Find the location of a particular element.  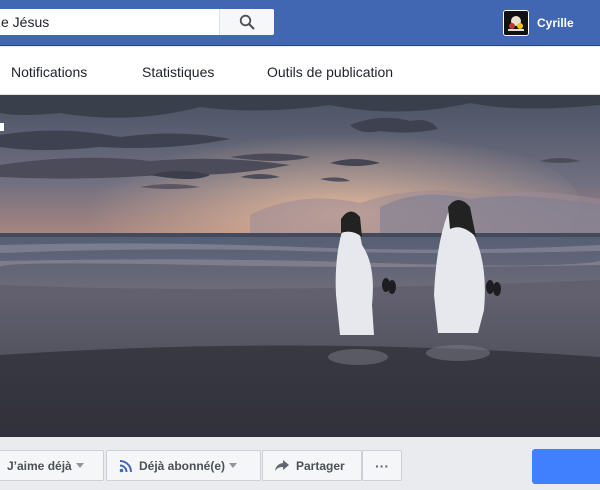

follow-button-label: Déjà abonné(e) is located at coordinates (182, 465).